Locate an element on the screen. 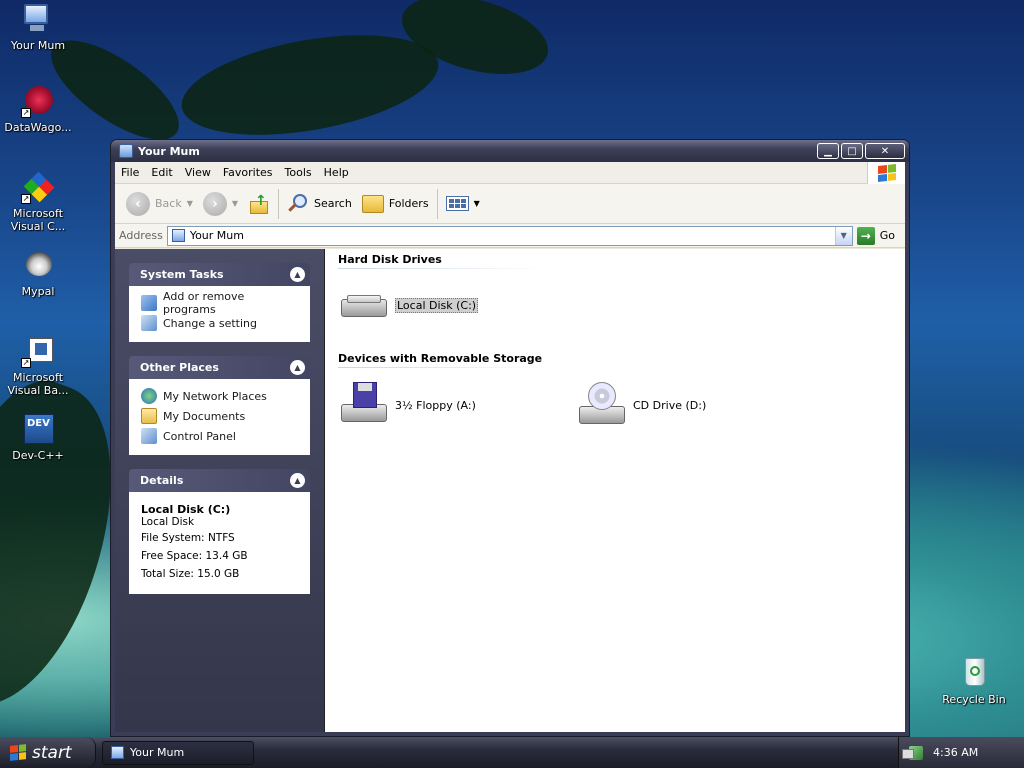  link-label: My Documents is located at coordinates (204, 416).